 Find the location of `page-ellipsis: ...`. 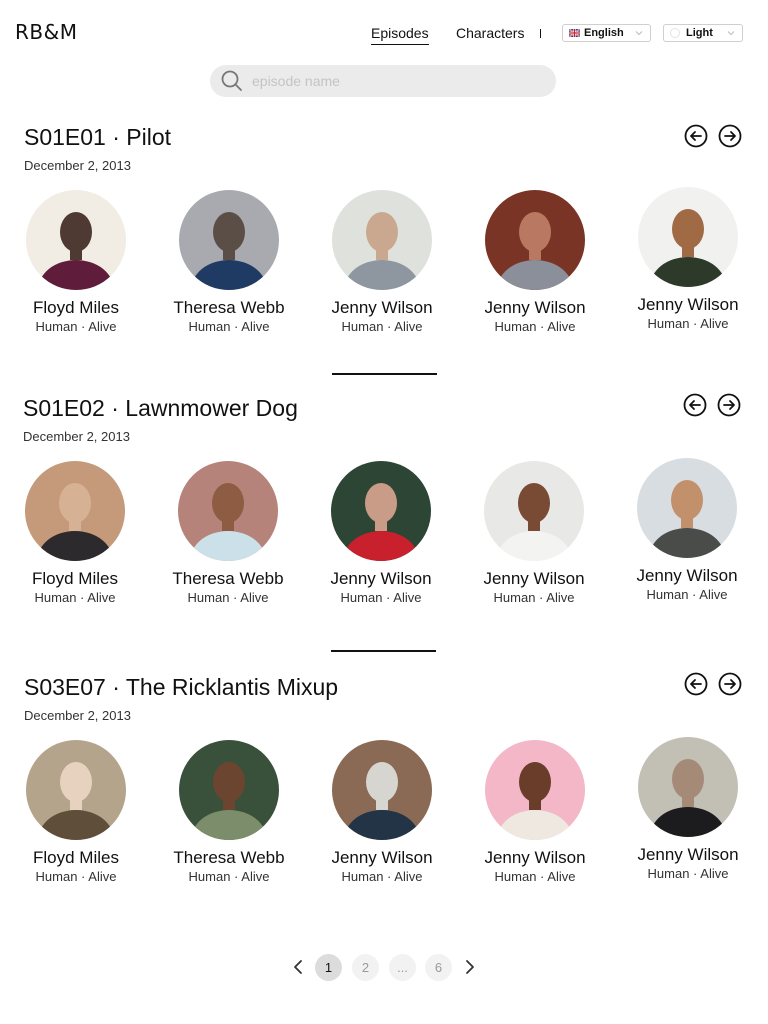

page-ellipsis: ... is located at coordinates (402, 967).